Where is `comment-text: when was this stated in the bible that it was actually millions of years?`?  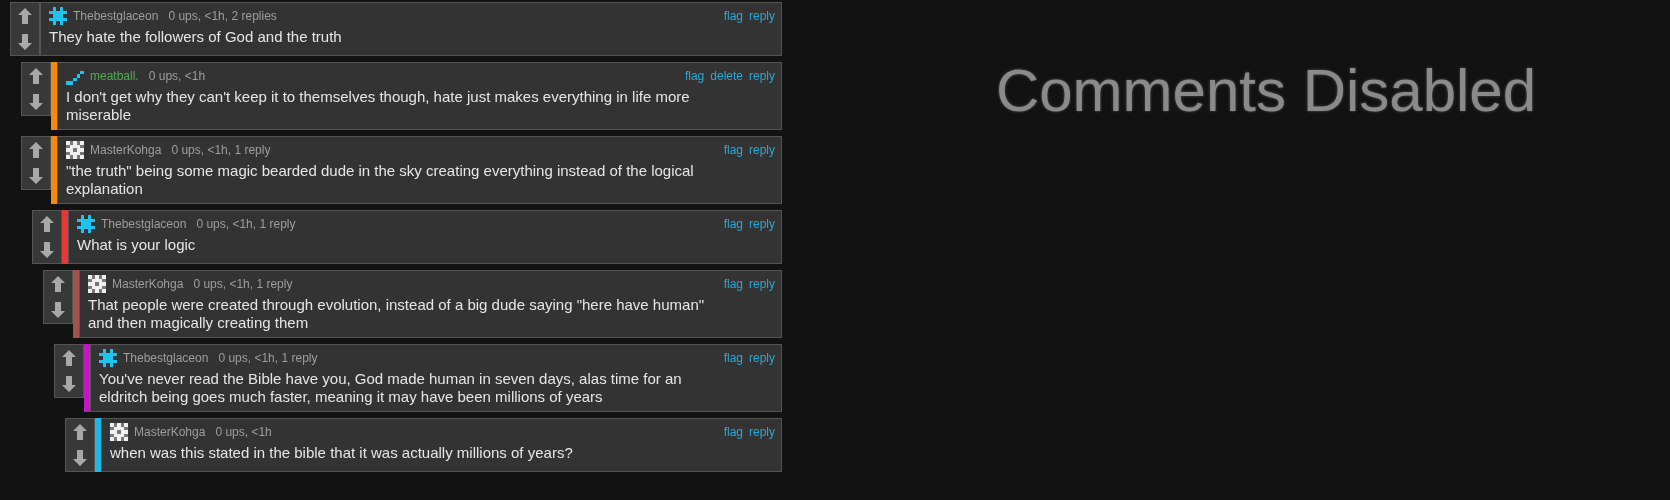
comment-text: when was this stated in the bible that it was actually millions of years? is located at coordinates (342, 453).